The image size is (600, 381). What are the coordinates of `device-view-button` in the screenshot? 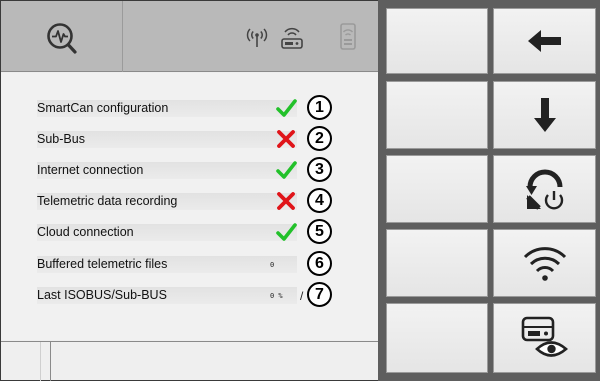 It's located at (544, 338).